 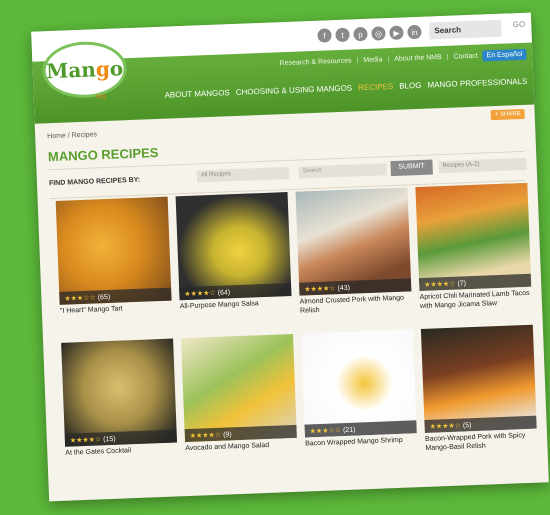 What do you see at coordinates (241, 446) in the screenshot?
I see `recipe-title: Avocado and Mango Salad` at bounding box center [241, 446].